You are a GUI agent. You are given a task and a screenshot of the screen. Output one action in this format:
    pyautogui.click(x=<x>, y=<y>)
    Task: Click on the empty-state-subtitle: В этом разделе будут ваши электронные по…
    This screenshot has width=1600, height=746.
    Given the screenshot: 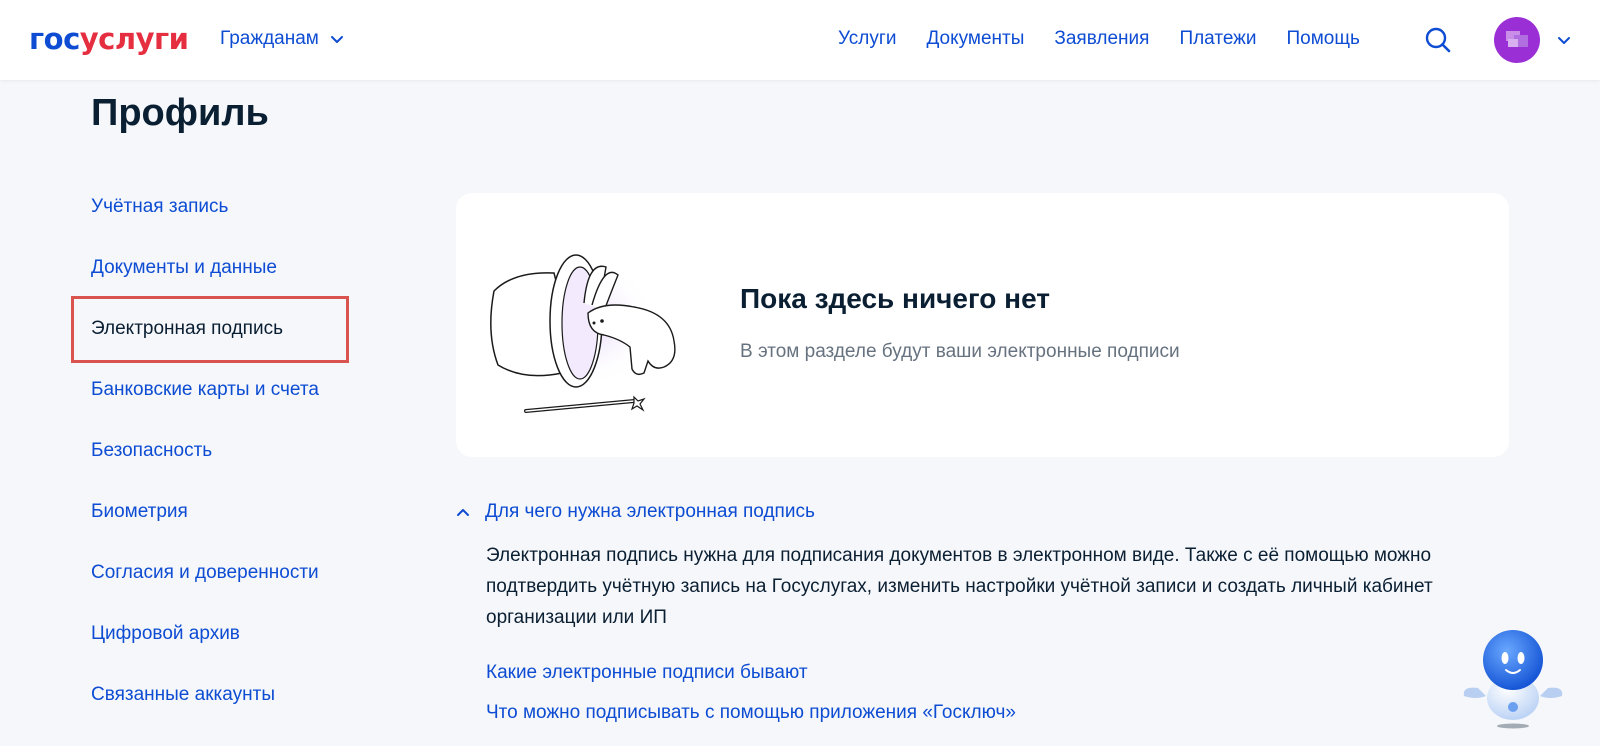 What is the action you would take?
    pyautogui.click(x=960, y=351)
    